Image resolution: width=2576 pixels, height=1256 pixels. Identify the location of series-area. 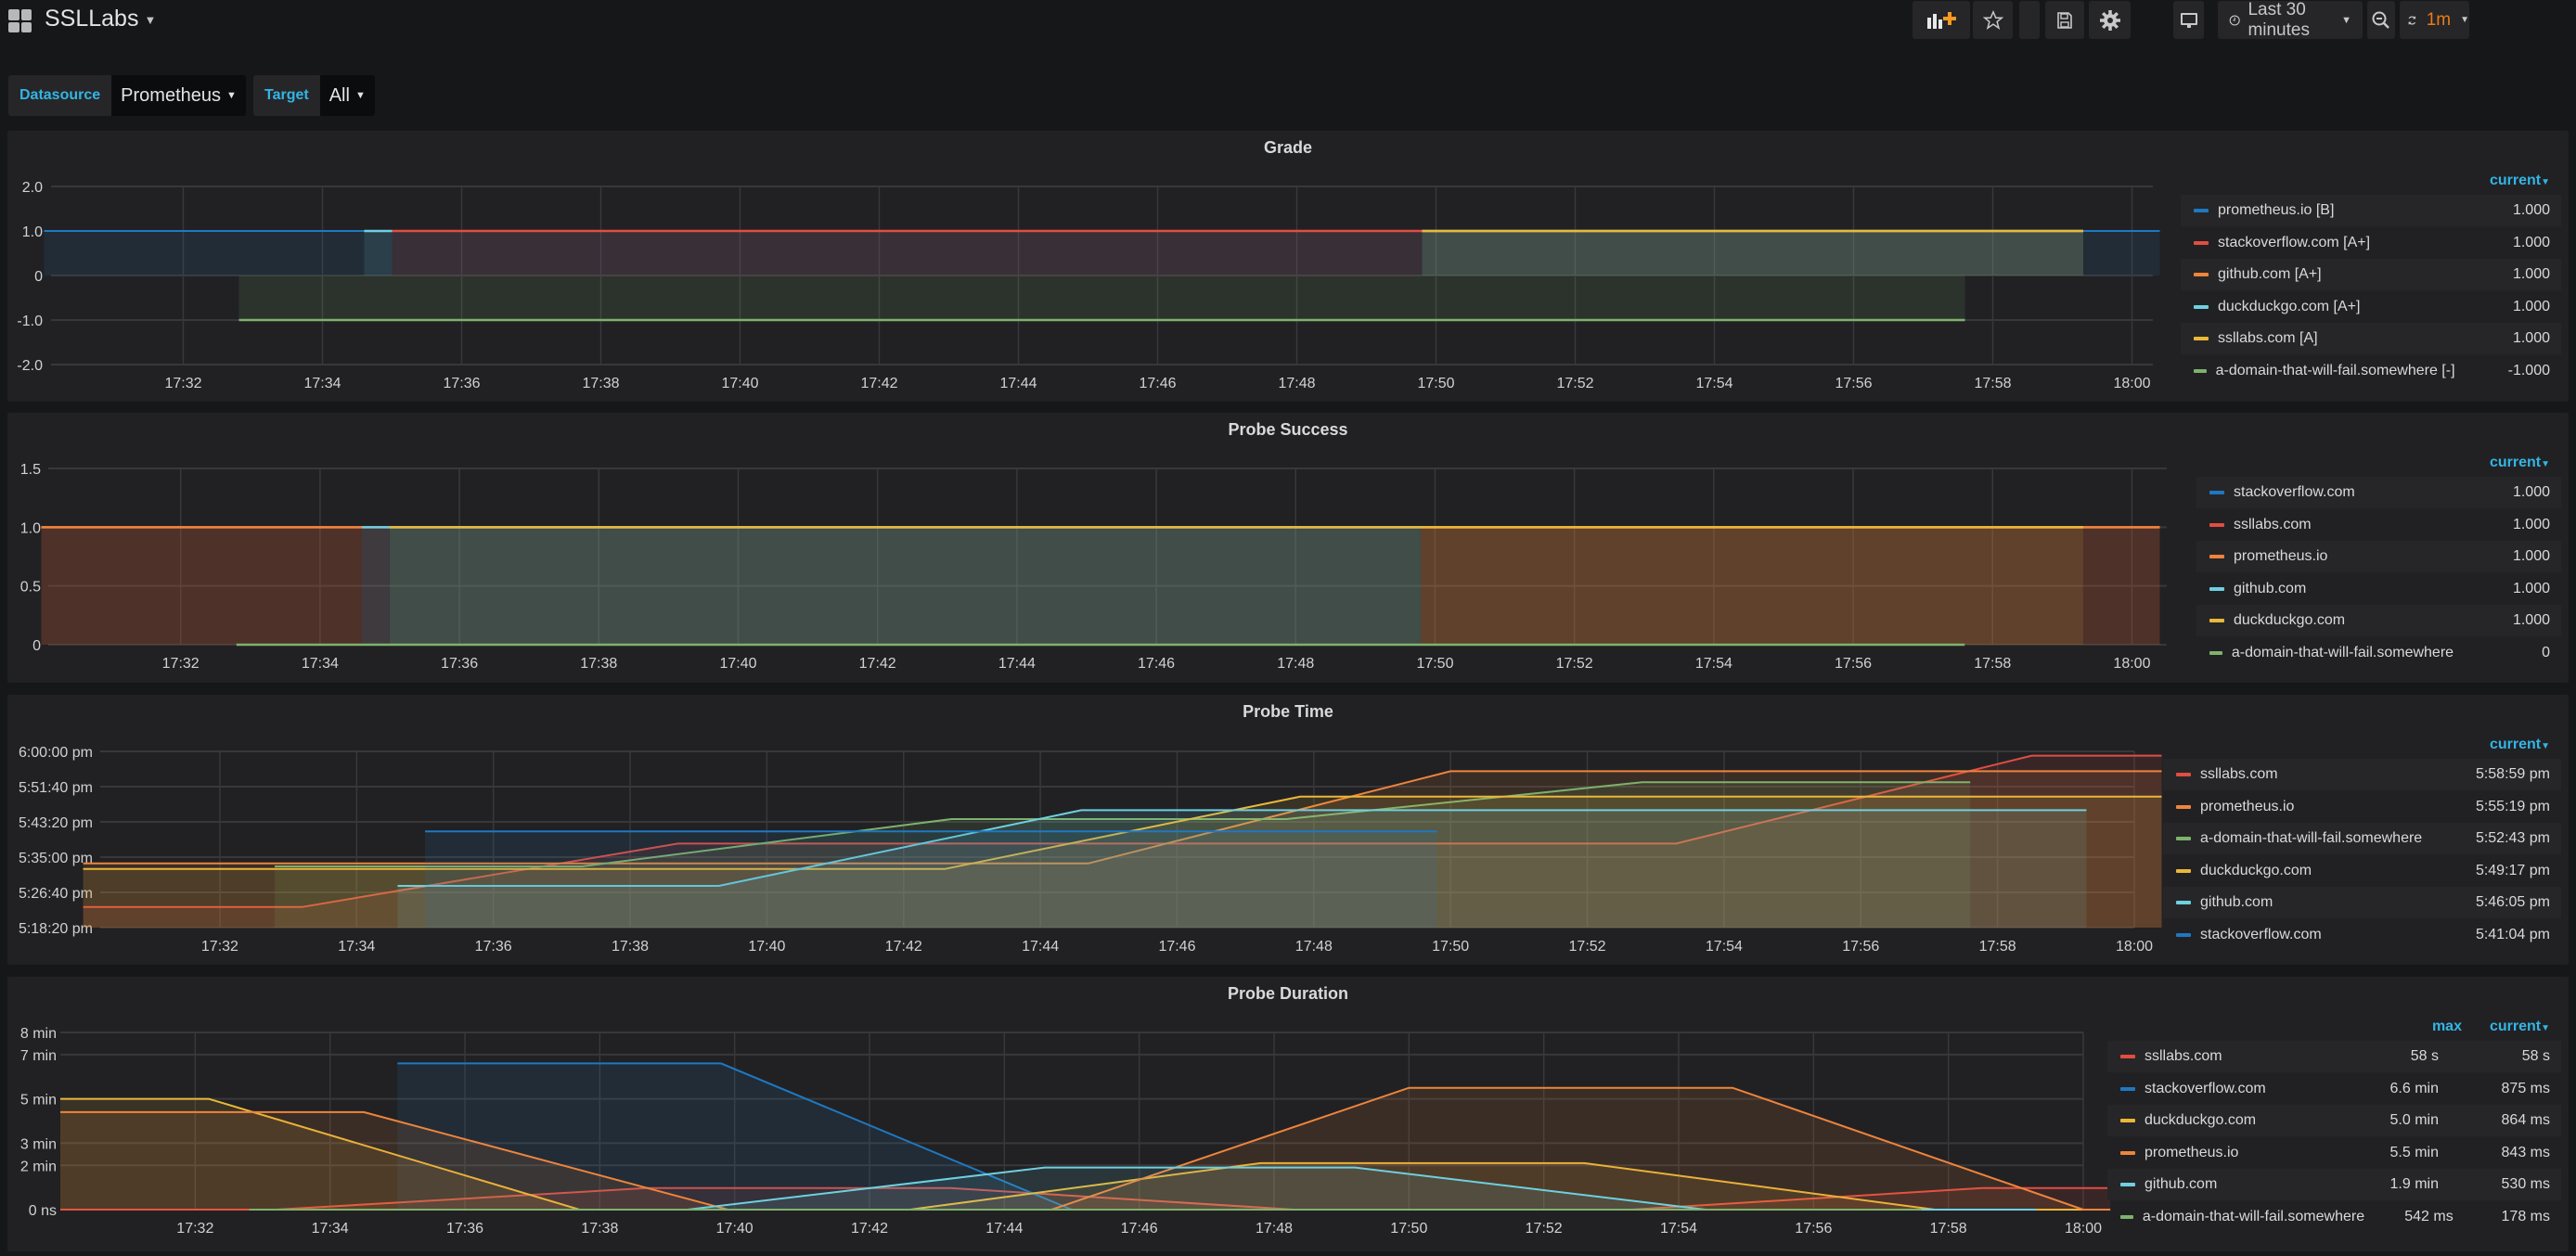
(1236, 586).